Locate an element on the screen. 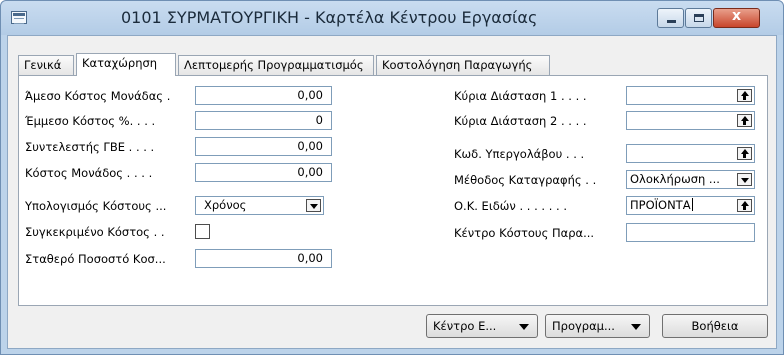 The height and width of the screenshot is (355, 784). overhead-rate-label: Συντελεστής ΓΒΕ . . . . is located at coordinates (90, 147).